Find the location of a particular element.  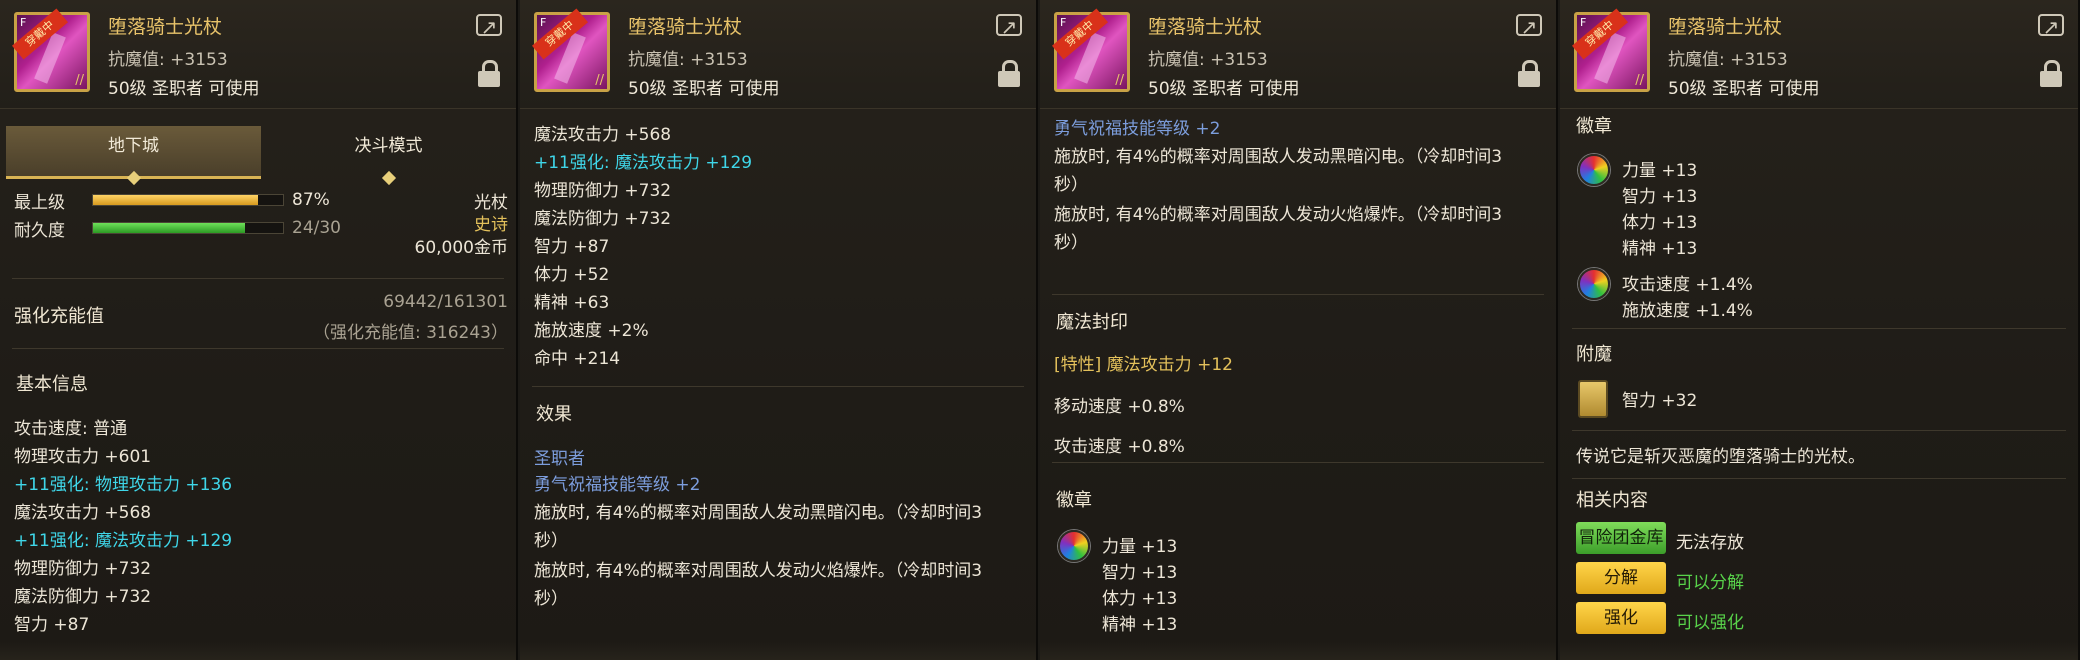

vault-status: 无法存放 is located at coordinates (1710, 543).